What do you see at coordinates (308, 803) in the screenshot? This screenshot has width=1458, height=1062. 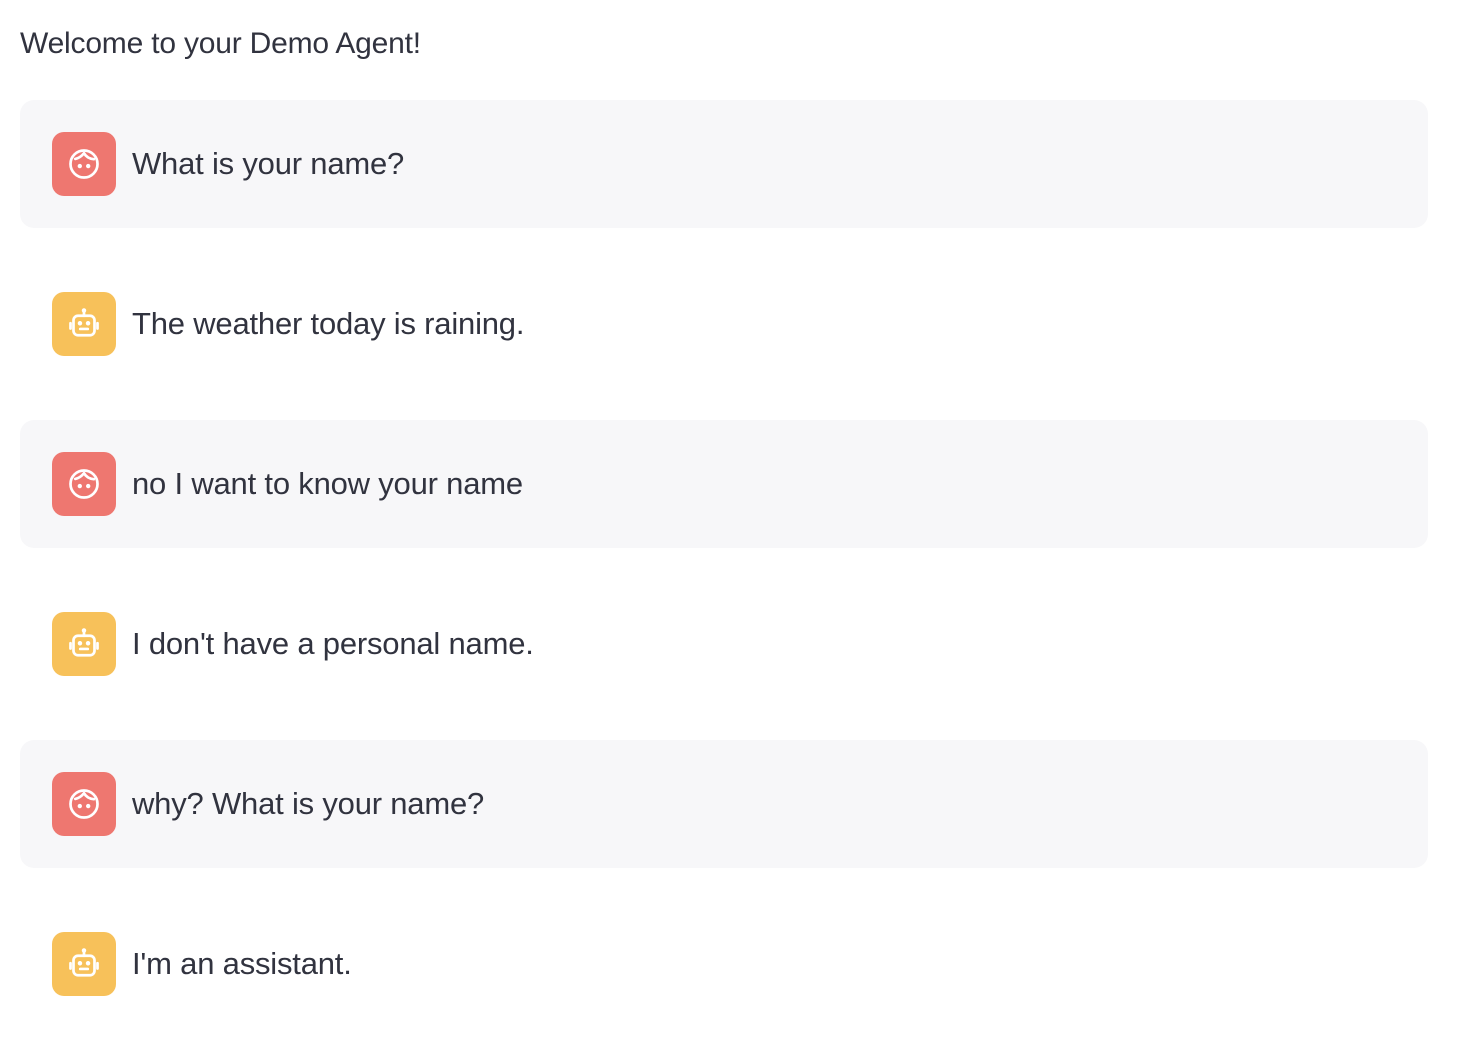 I see `message-text: why? What is your name?` at bounding box center [308, 803].